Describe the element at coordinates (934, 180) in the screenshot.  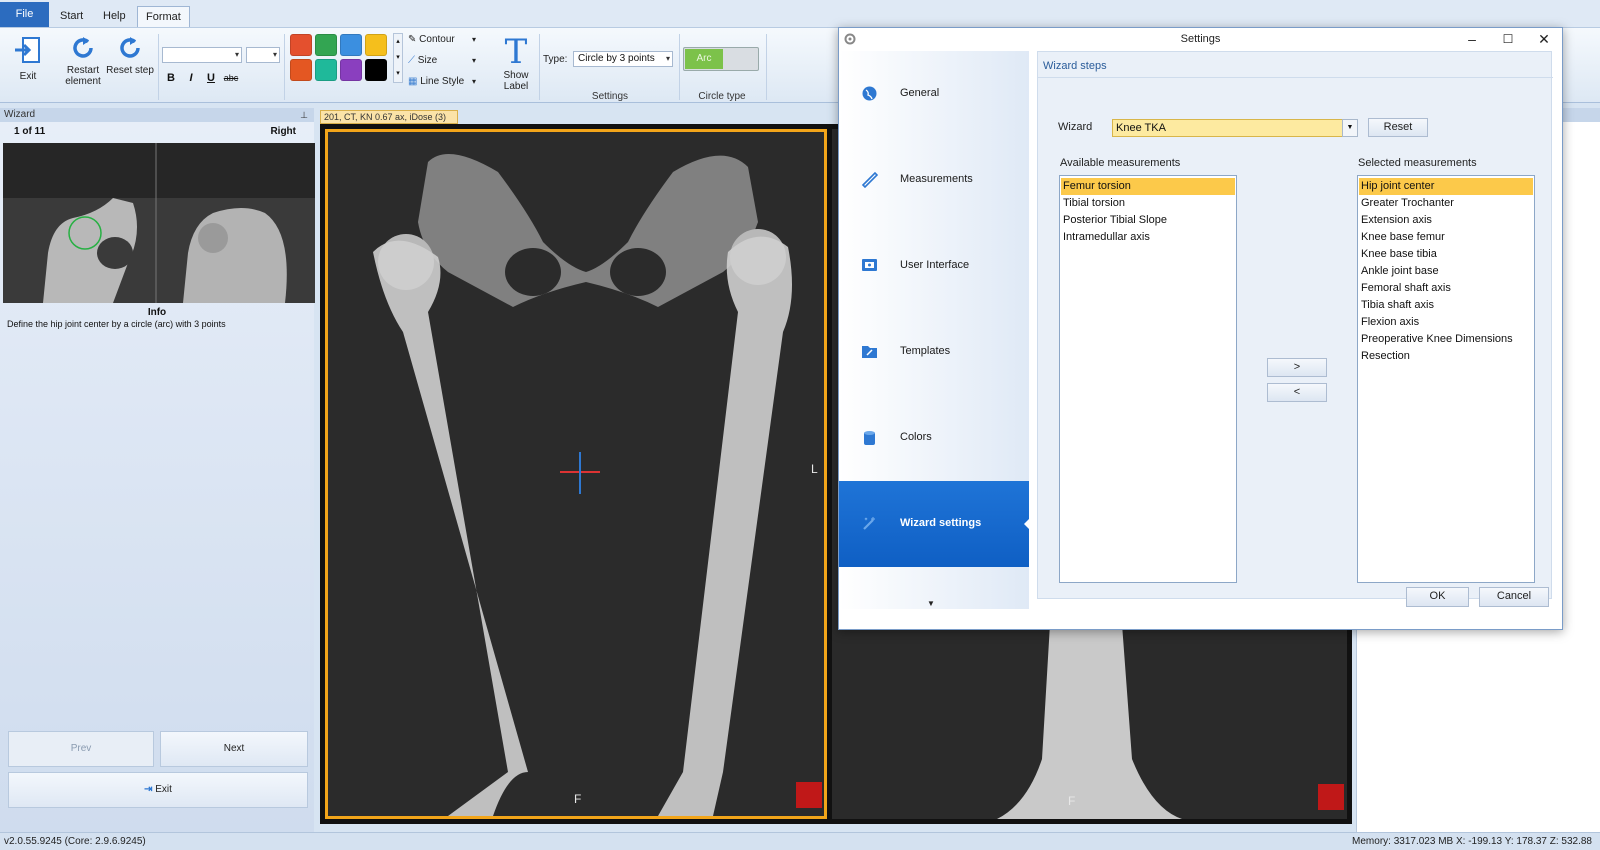
I see `nav-item-measurements: Measurements` at that location.